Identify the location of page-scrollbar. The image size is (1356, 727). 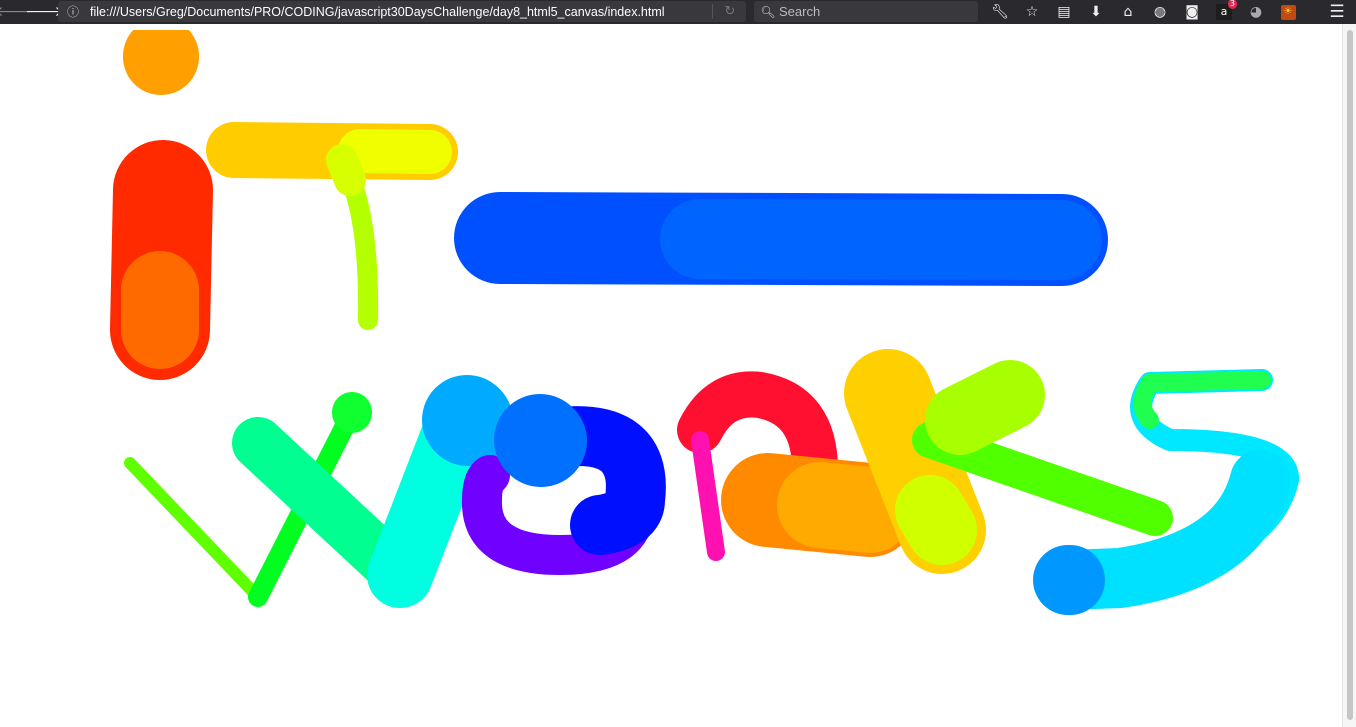
(1349, 375).